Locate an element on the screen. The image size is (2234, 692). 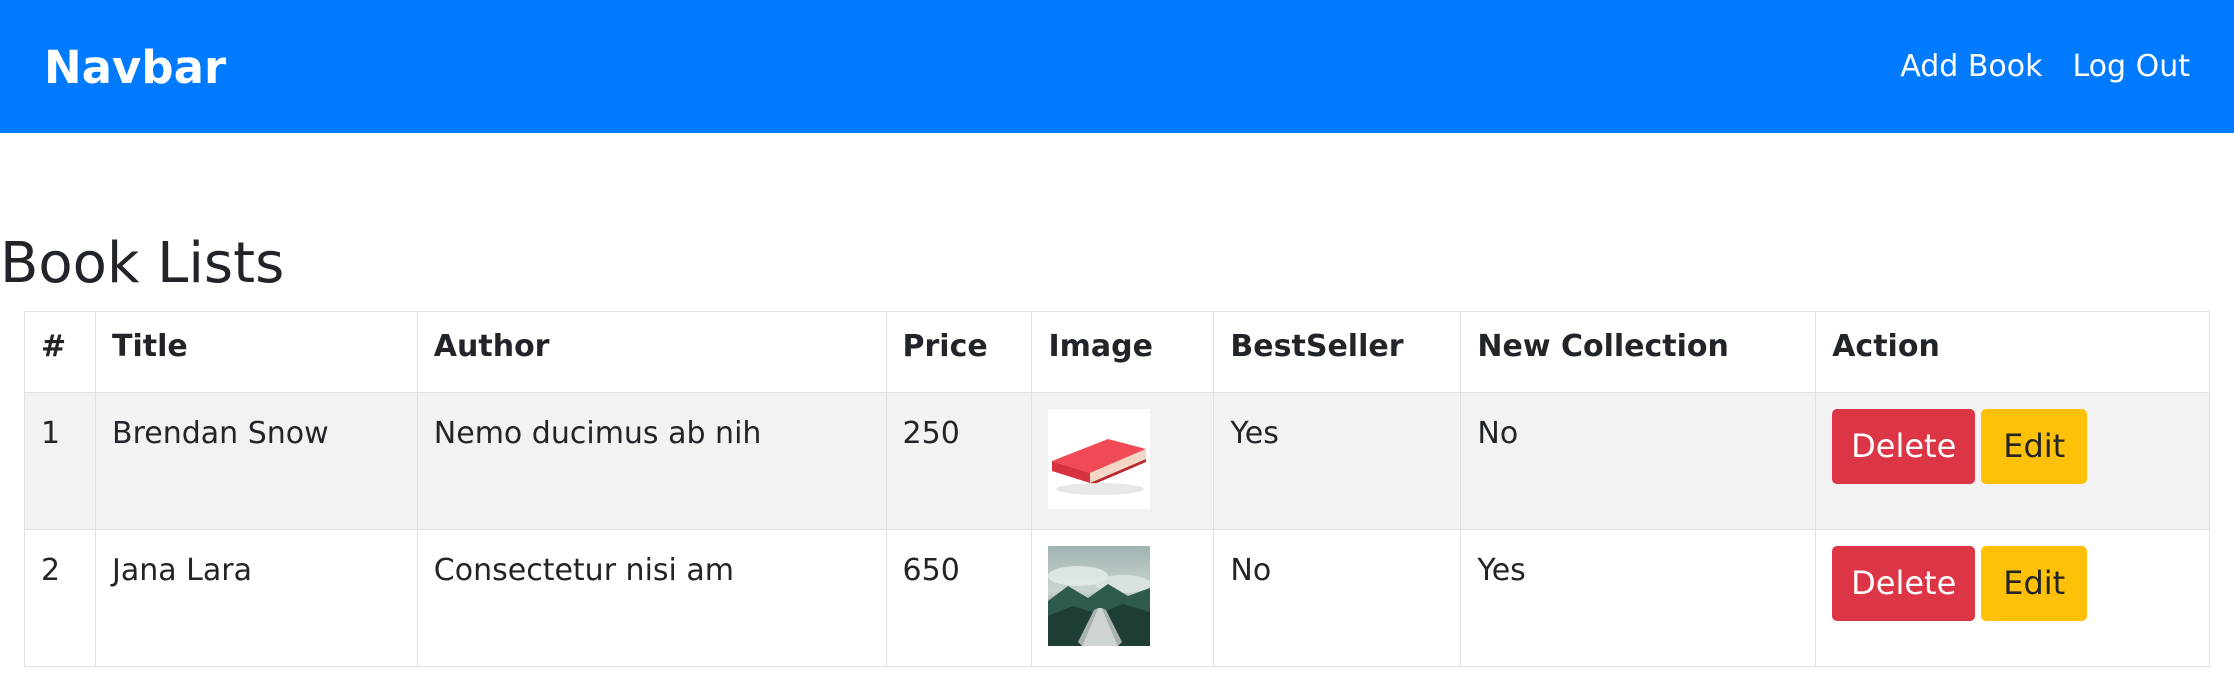
cell-new-collection: No is located at coordinates (1638, 461).